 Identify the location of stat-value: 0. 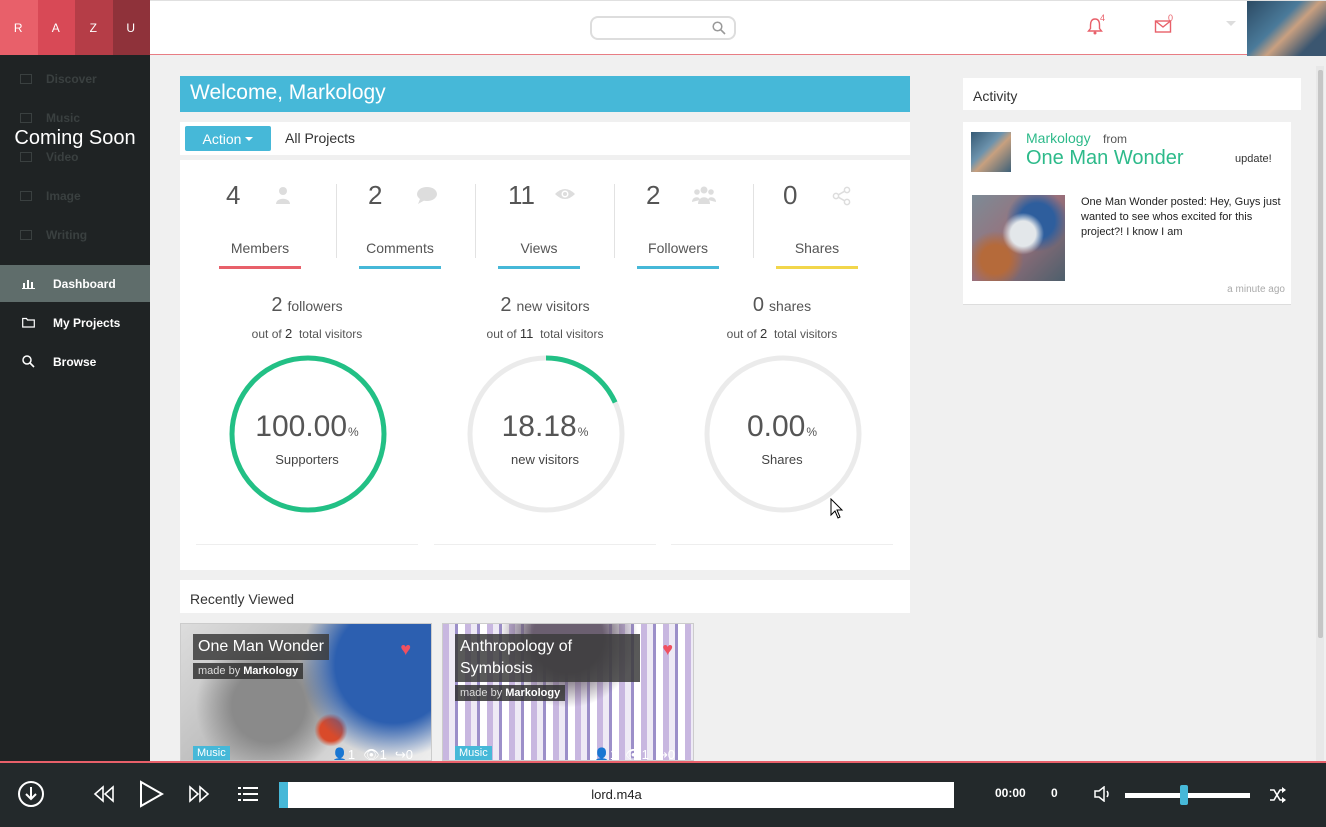
(790, 195).